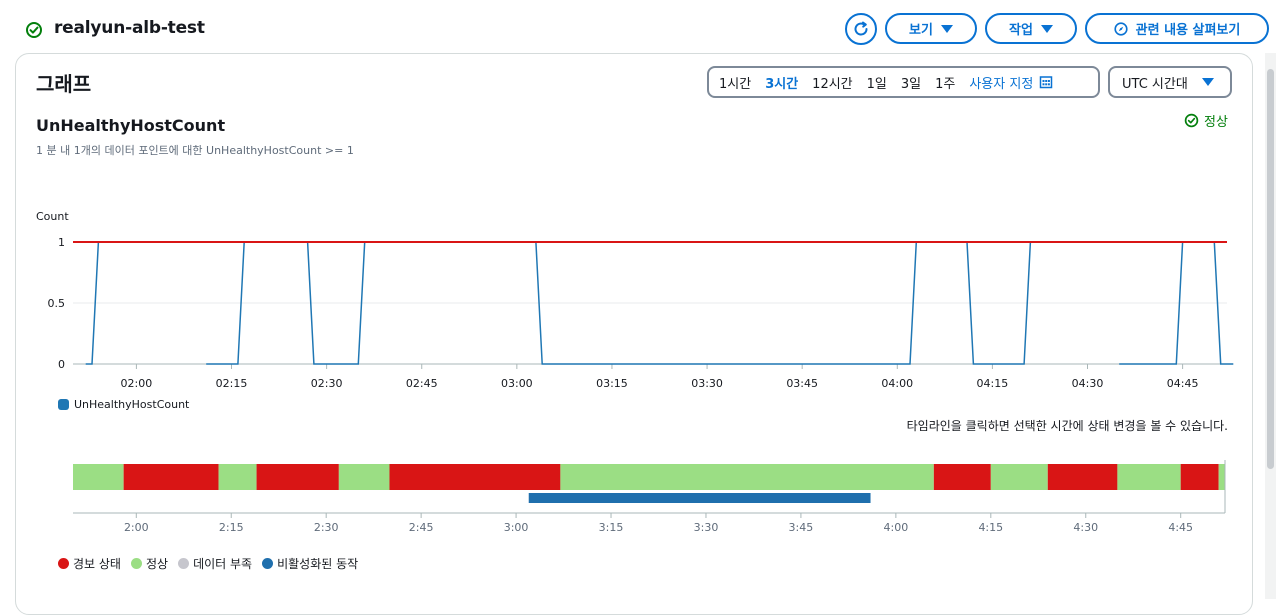 The image size is (1276, 615). Describe the element at coordinates (638, 29) in the screenshot. I see `alarm-header: realyun-alb-test 보기 작업 관련 내용 살펴보기` at that location.